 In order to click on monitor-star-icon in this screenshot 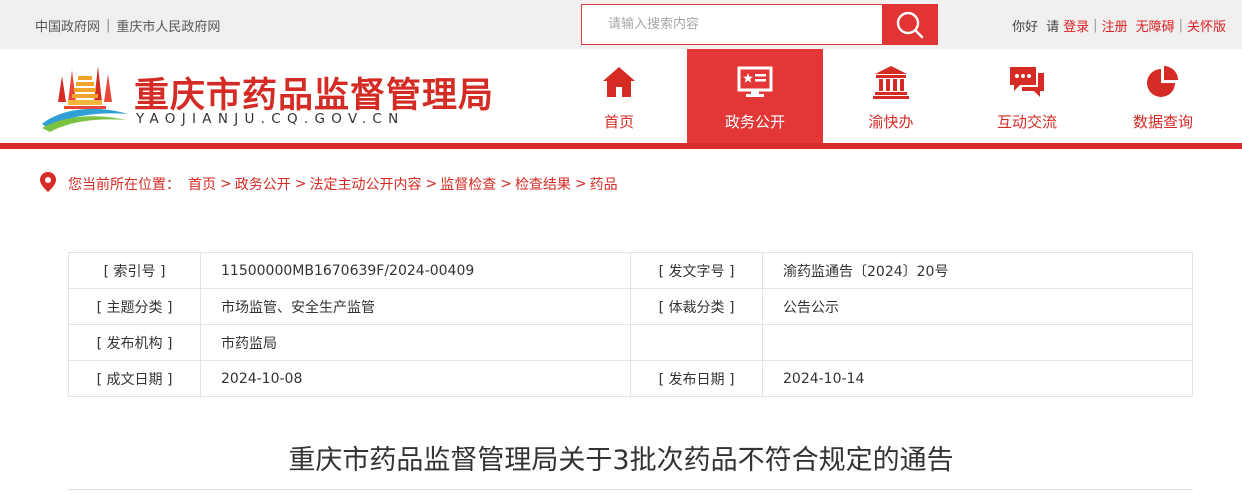, I will do `click(755, 84)`.